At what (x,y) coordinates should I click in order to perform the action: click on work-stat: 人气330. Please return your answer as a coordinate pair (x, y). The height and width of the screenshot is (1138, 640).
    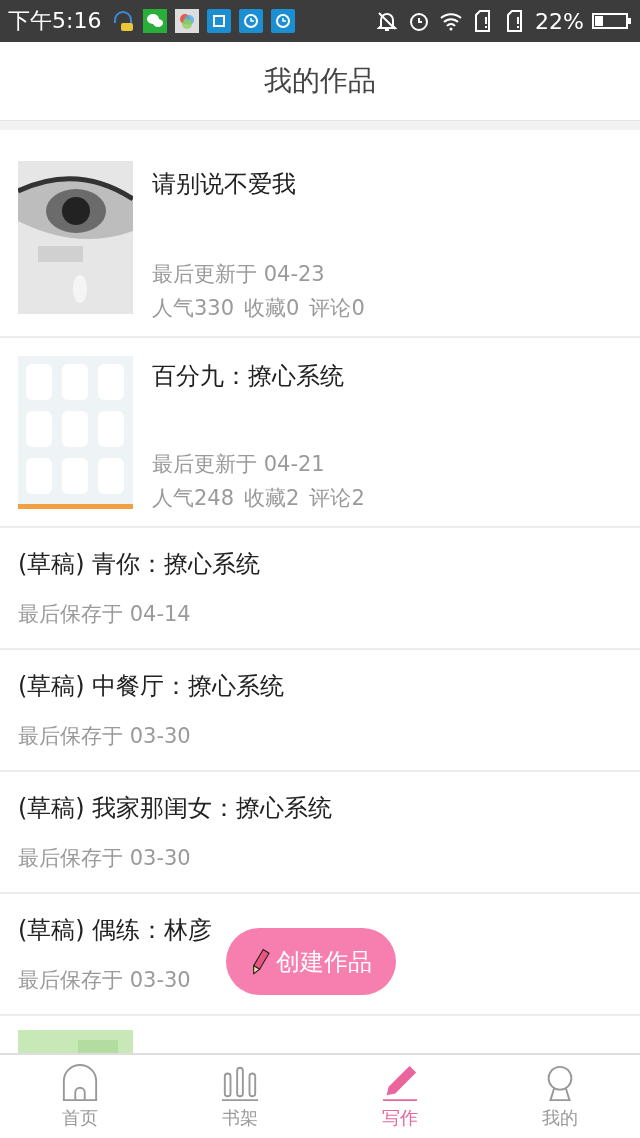
    Looking at the image, I should click on (193, 308).